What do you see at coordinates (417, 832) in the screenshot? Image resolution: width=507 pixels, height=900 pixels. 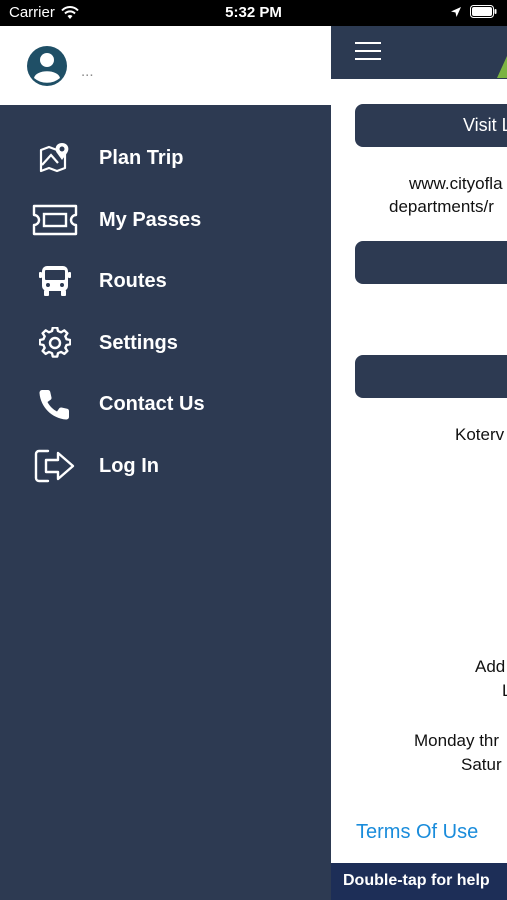 I see `terms-of-use-link: Terms Of Use` at bounding box center [417, 832].